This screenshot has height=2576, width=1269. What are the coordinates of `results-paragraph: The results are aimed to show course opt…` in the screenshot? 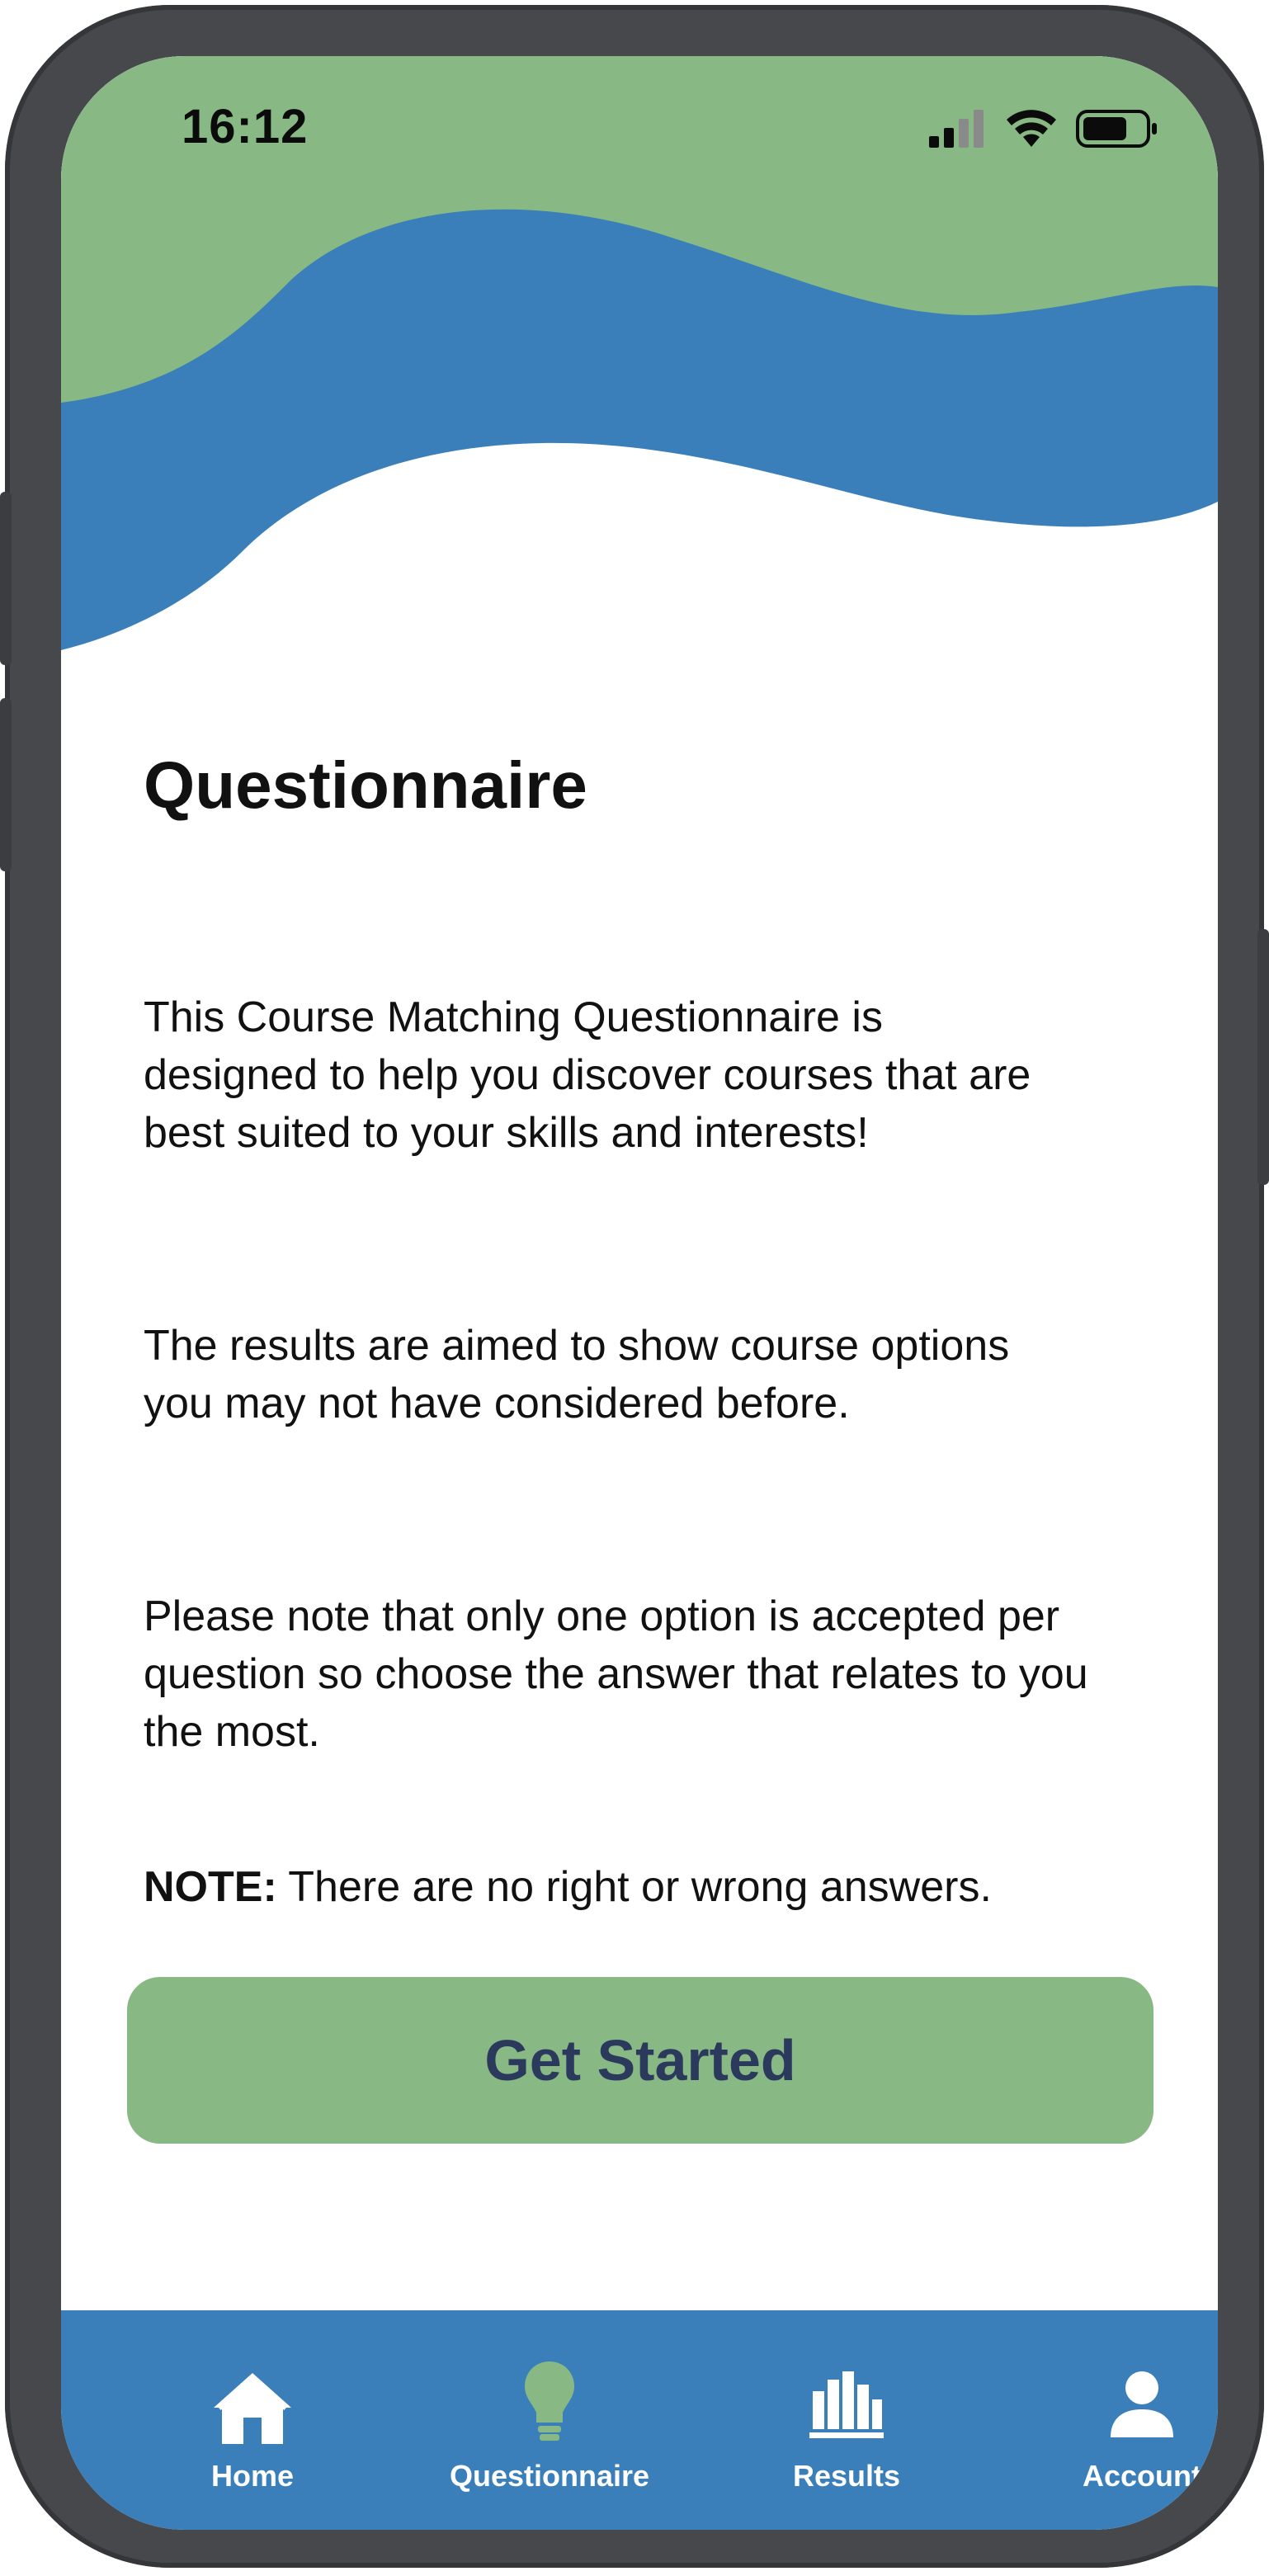 It's located at (577, 1374).